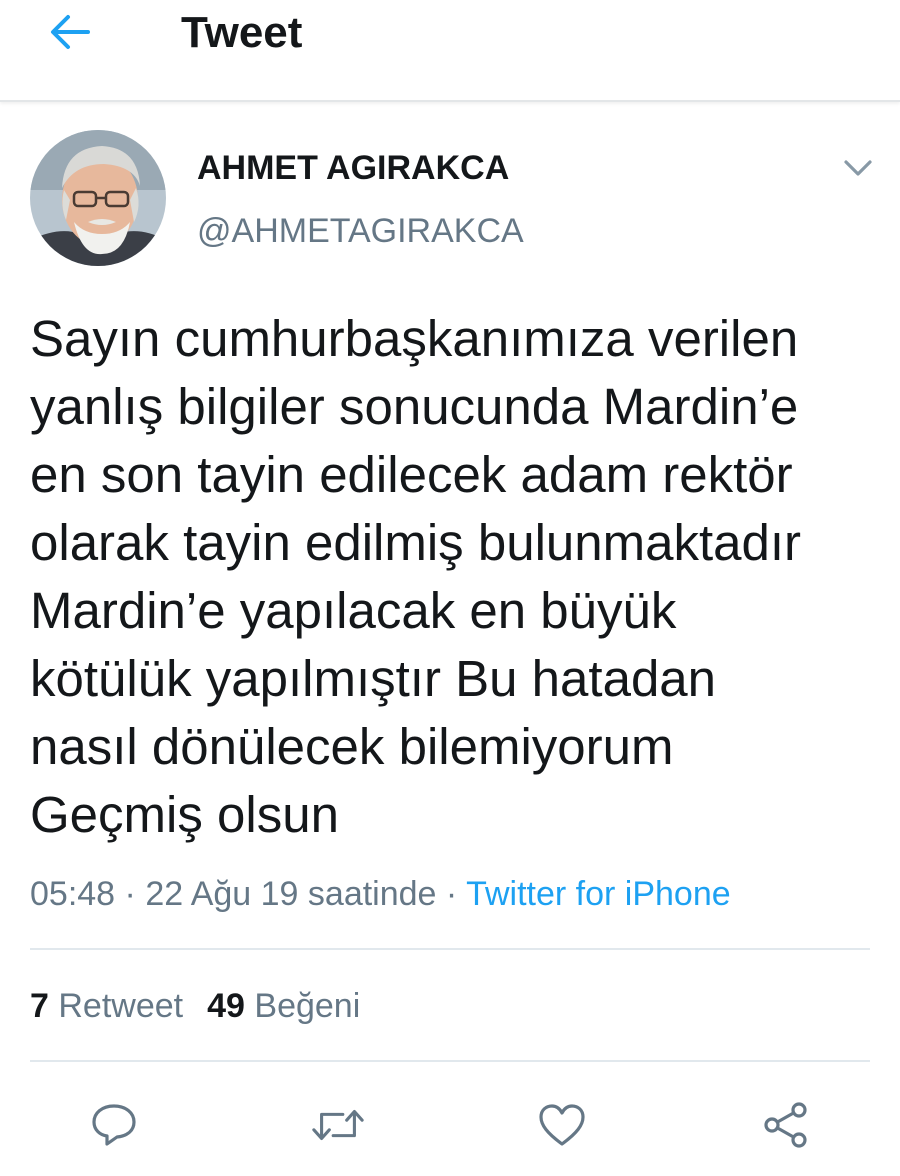 This screenshot has width=900, height=1176. Describe the element at coordinates (39, 1006) in the screenshot. I see `retweet-count: 7` at that location.